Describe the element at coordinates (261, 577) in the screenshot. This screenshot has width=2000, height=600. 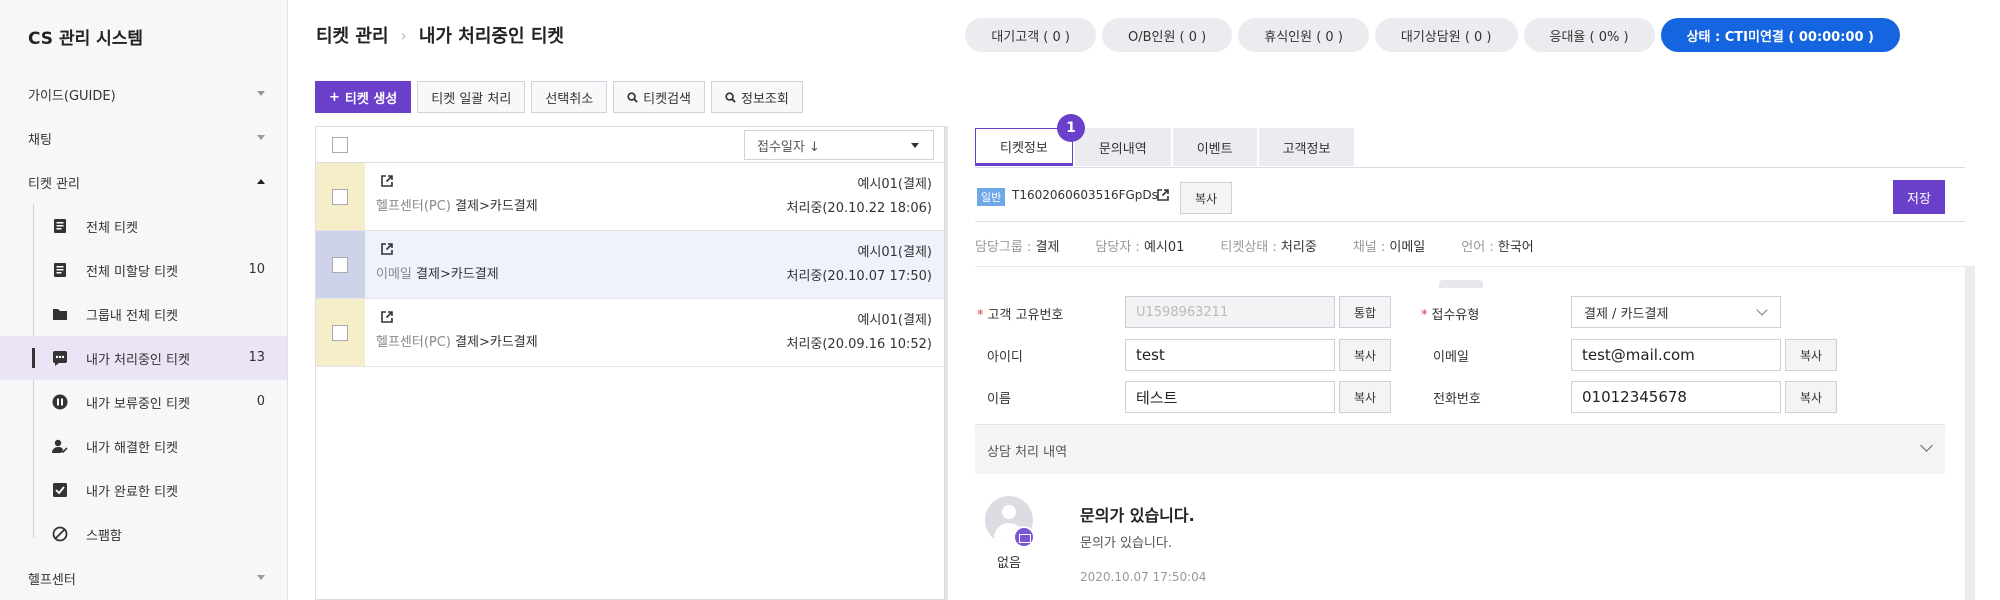
I see `chevron-down-icon` at that location.